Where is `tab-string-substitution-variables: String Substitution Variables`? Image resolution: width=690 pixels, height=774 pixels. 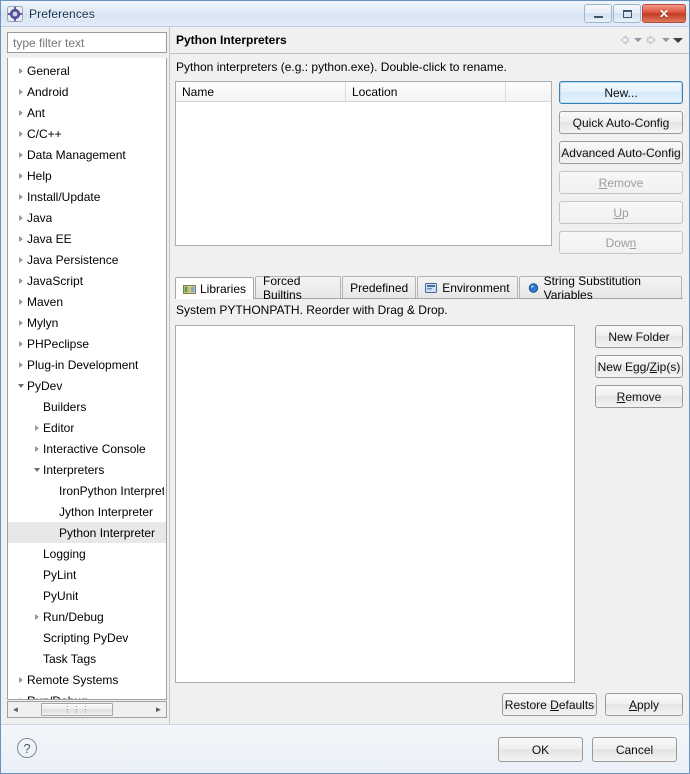 tab-string-substitution-variables: String Substitution Variables is located at coordinates (600, 288).